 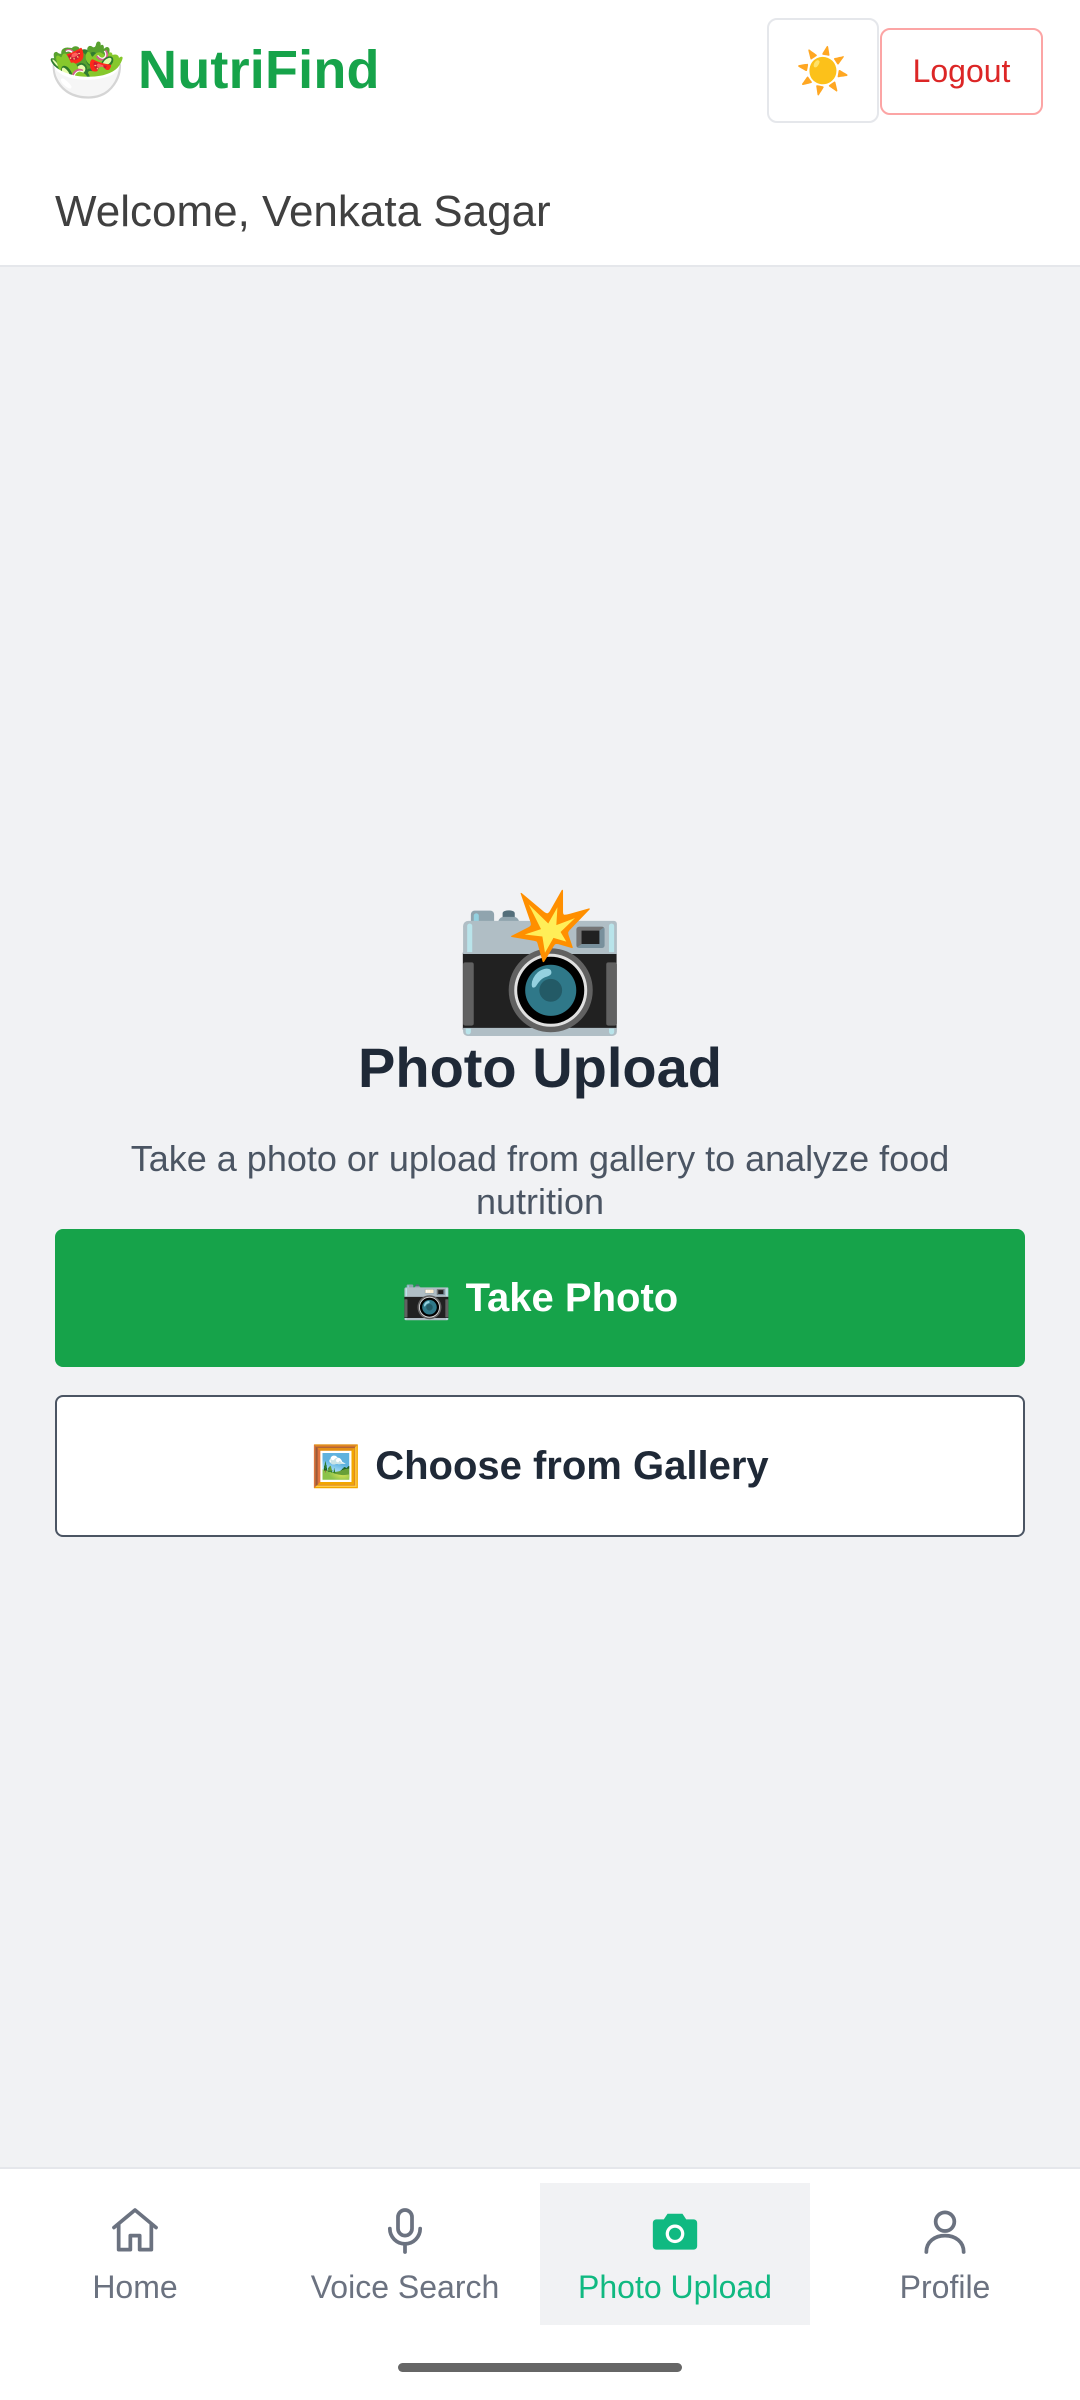 What do you see at coordinates (675, 2254) in the screenshot?
I see `nav-item-photo-upload: Photo Upload` at bounding box center [675, 2254].